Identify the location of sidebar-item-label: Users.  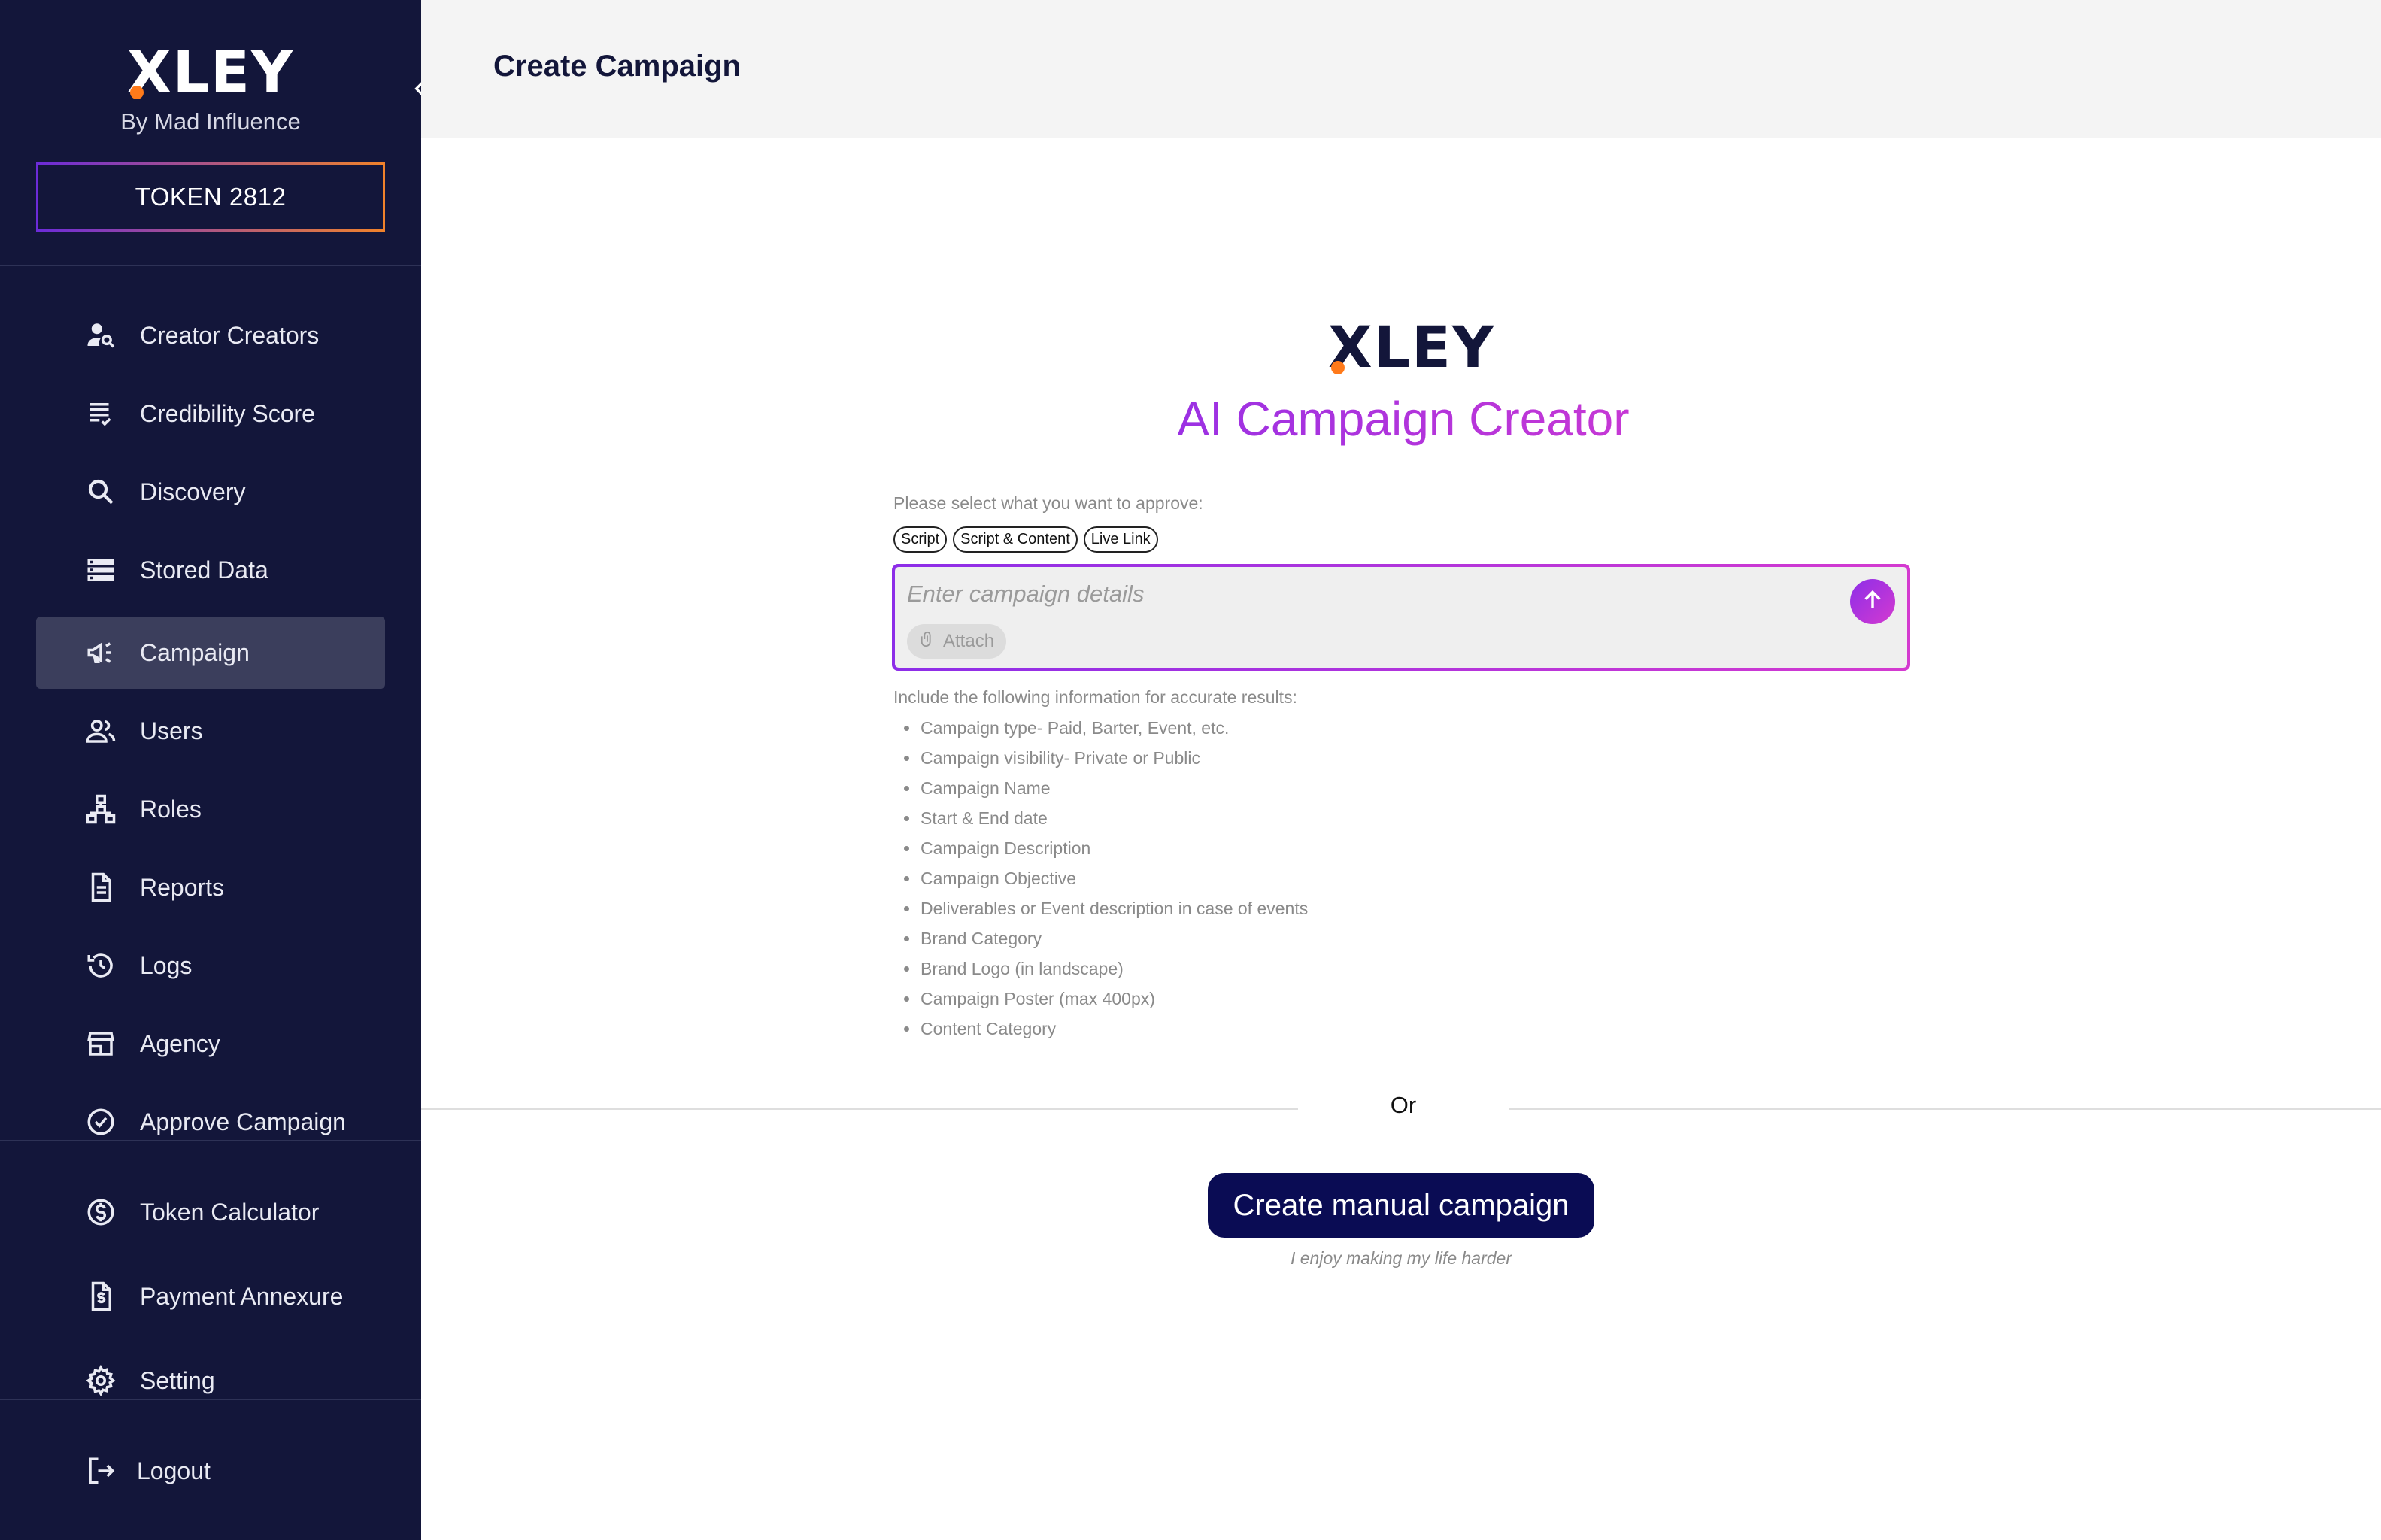
(171, 730).